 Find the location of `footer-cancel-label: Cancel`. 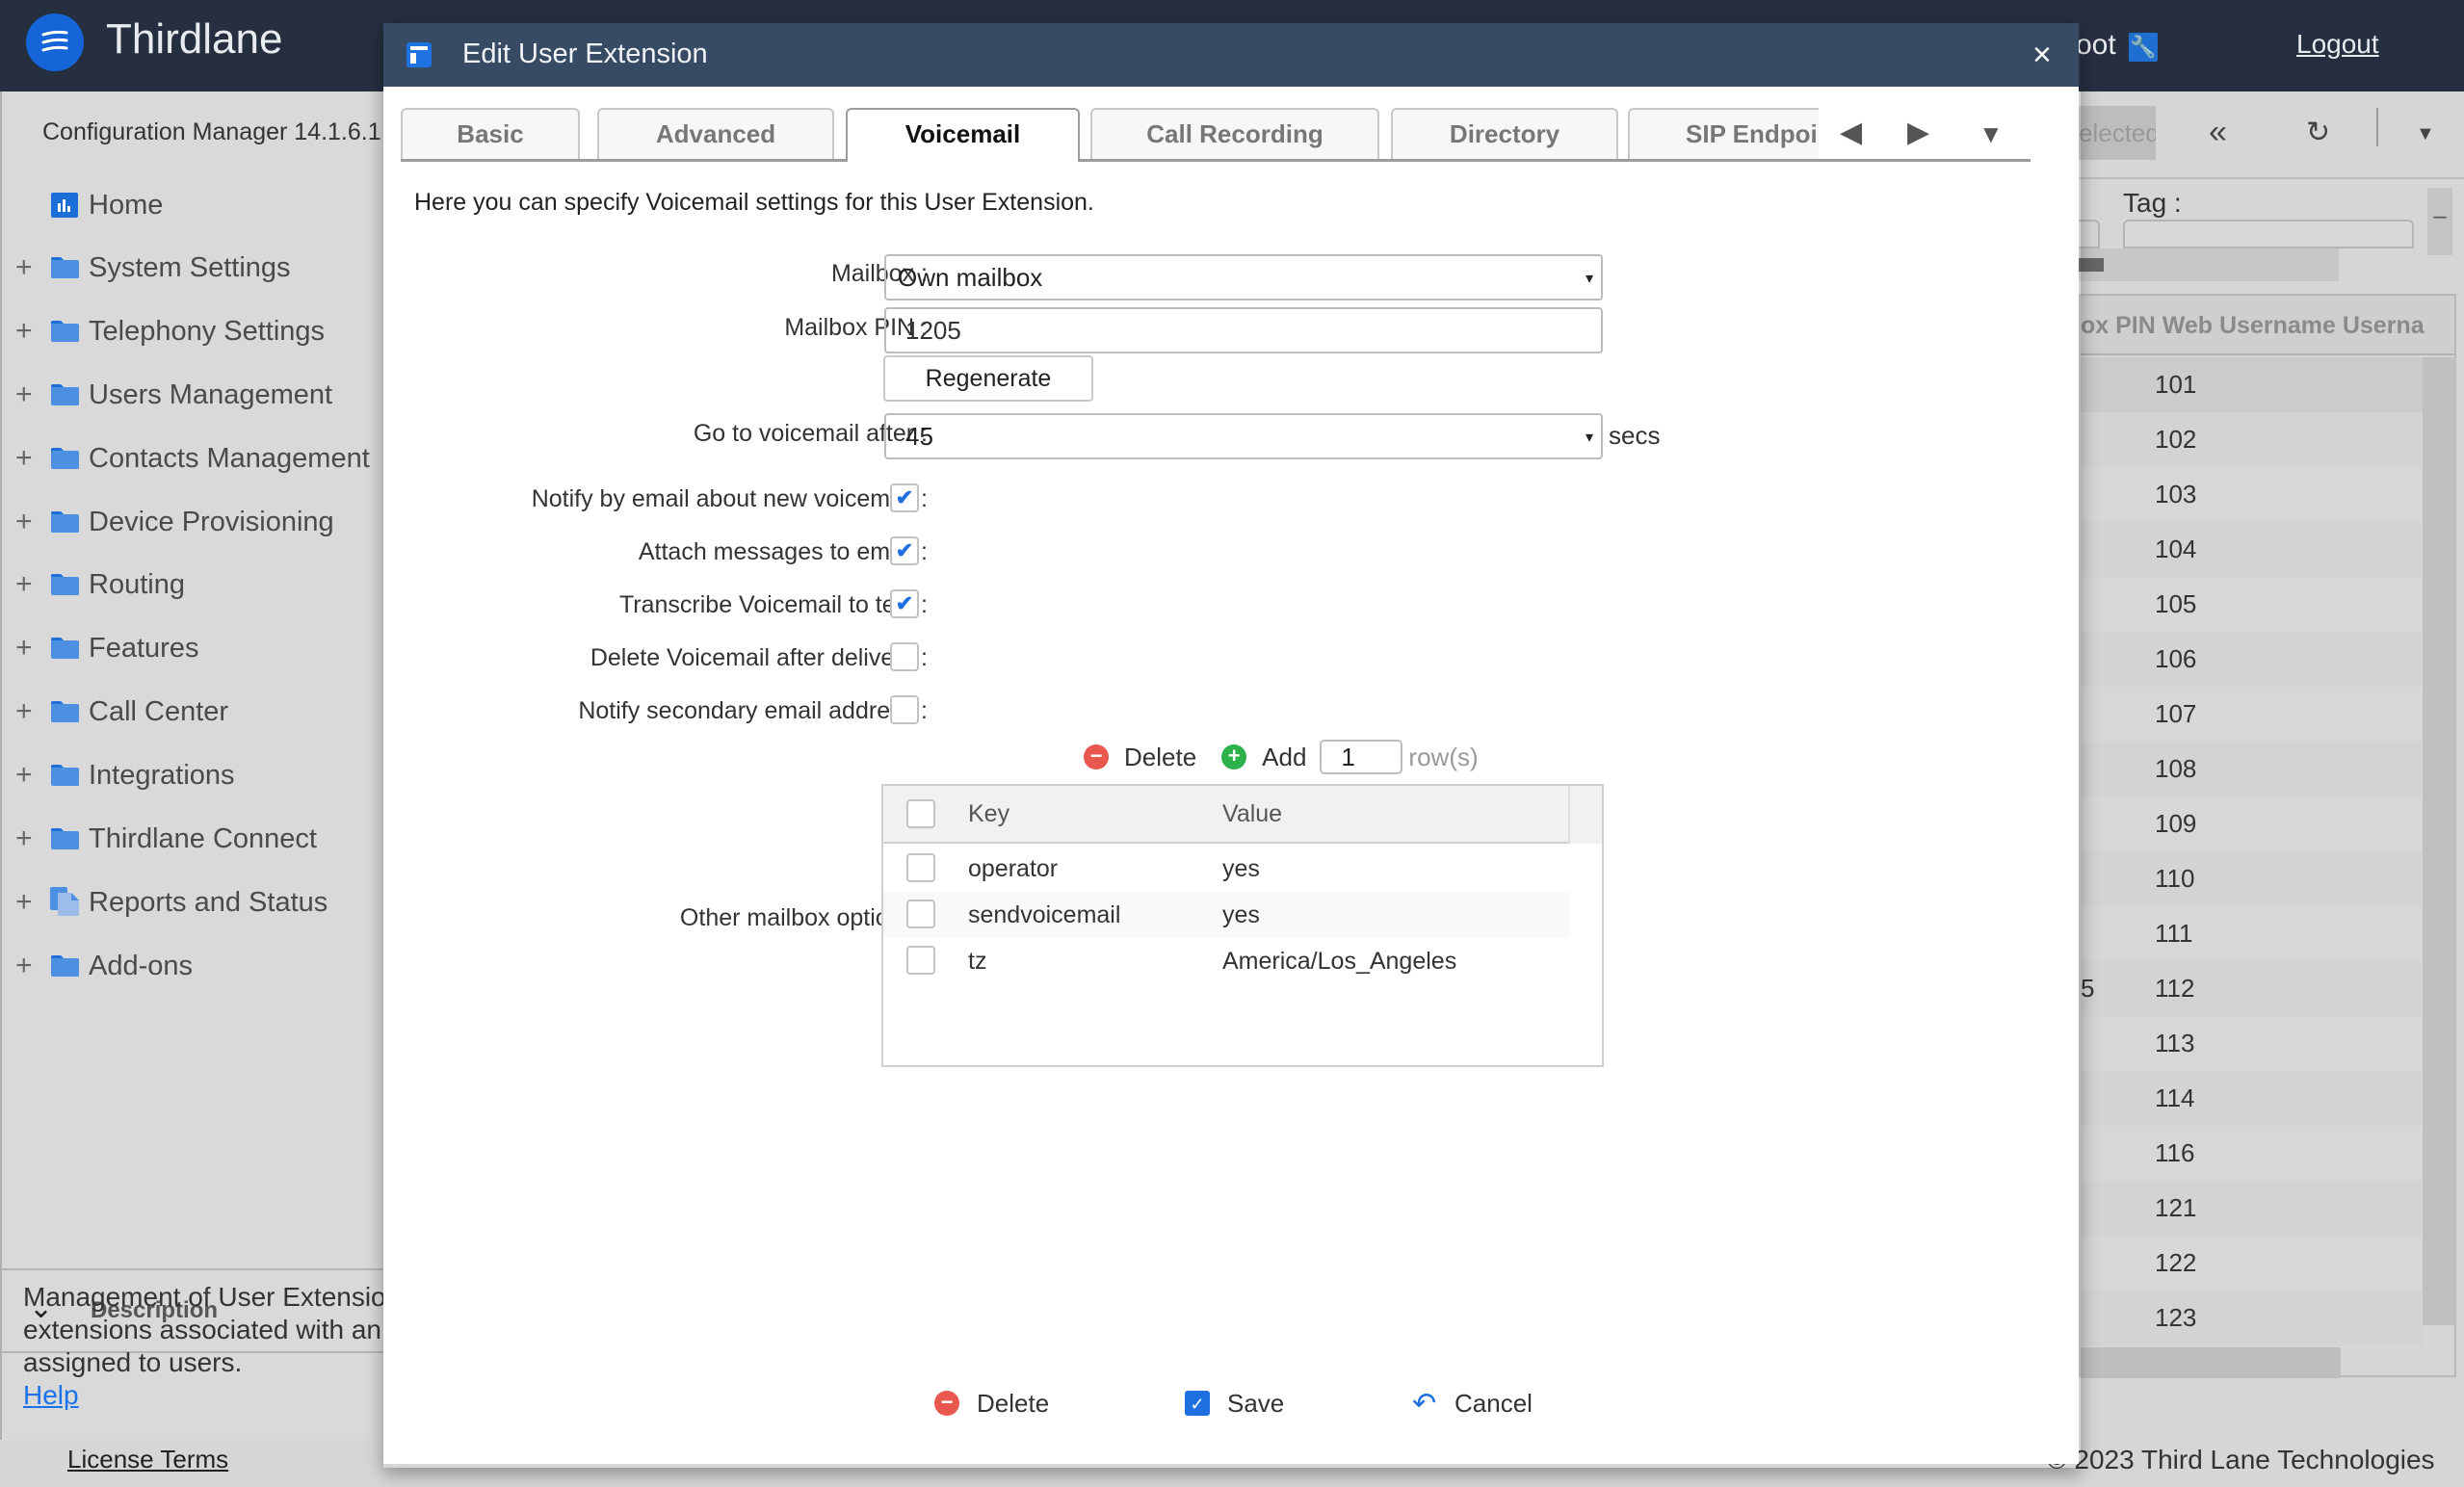

footer-cancel-label: Cancel is located at coordinates (1494, 1403).